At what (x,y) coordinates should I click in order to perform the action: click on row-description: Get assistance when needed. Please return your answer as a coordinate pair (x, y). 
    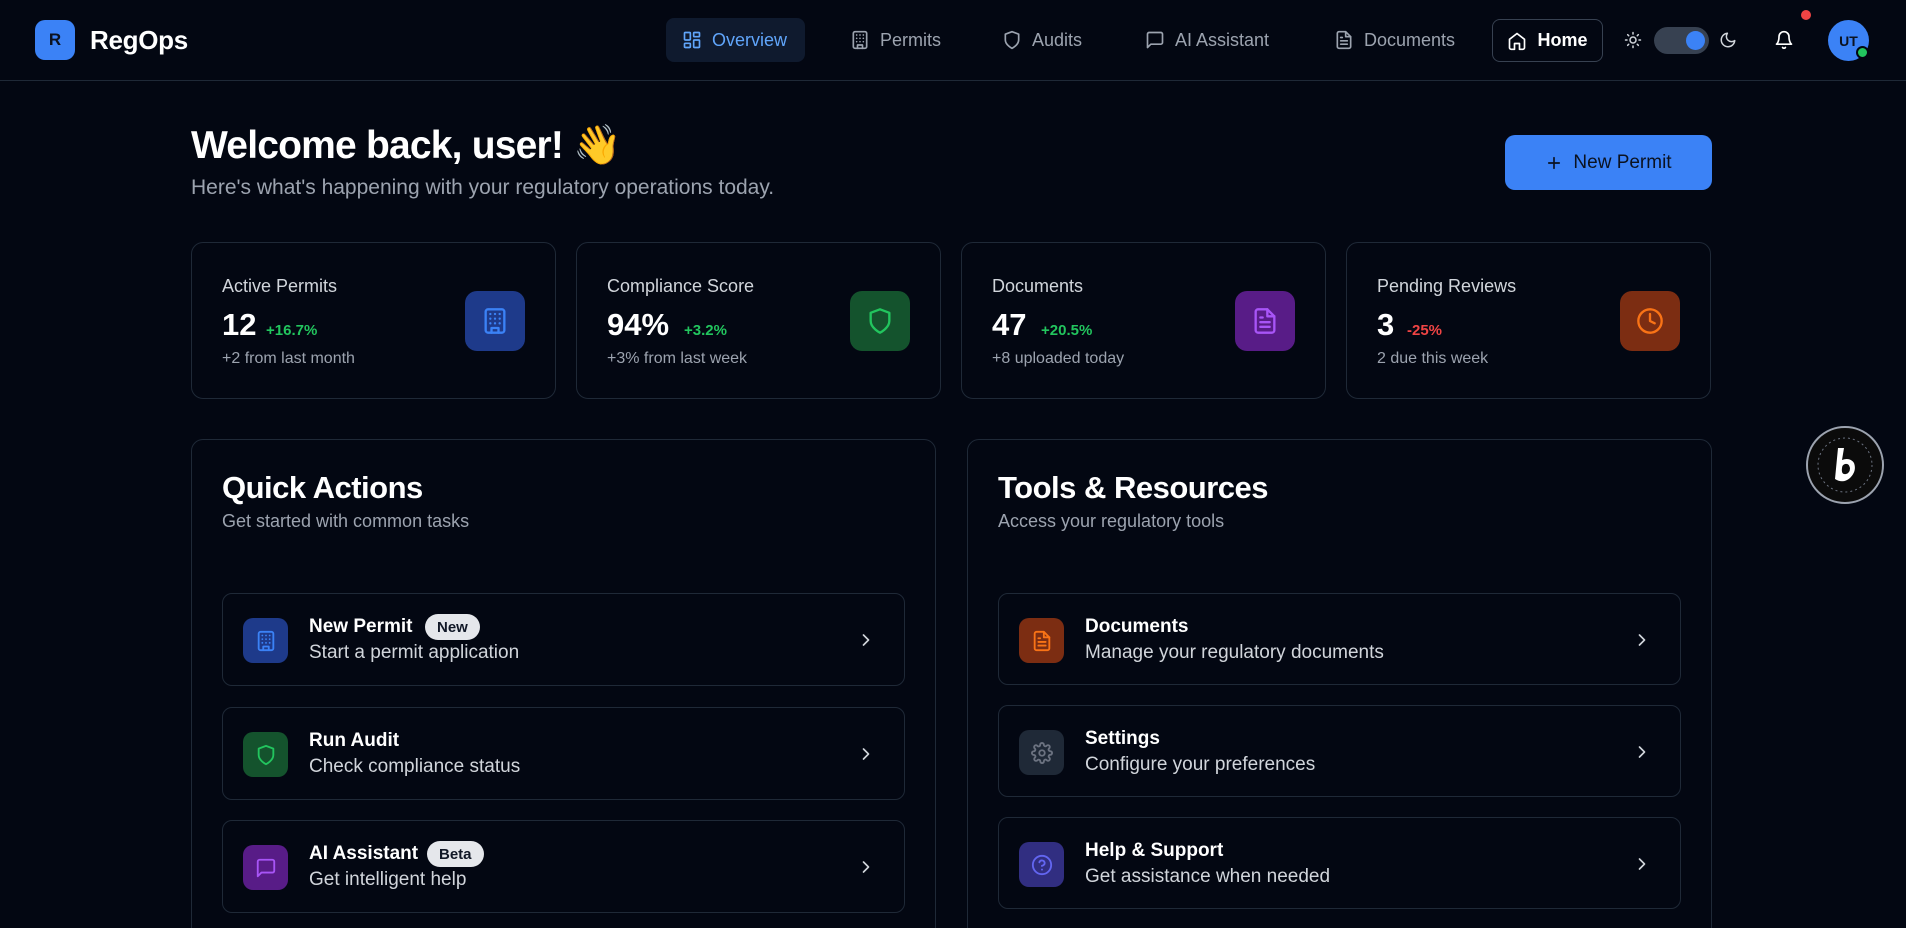
    Looking at the image, I should click on (1208, 876).